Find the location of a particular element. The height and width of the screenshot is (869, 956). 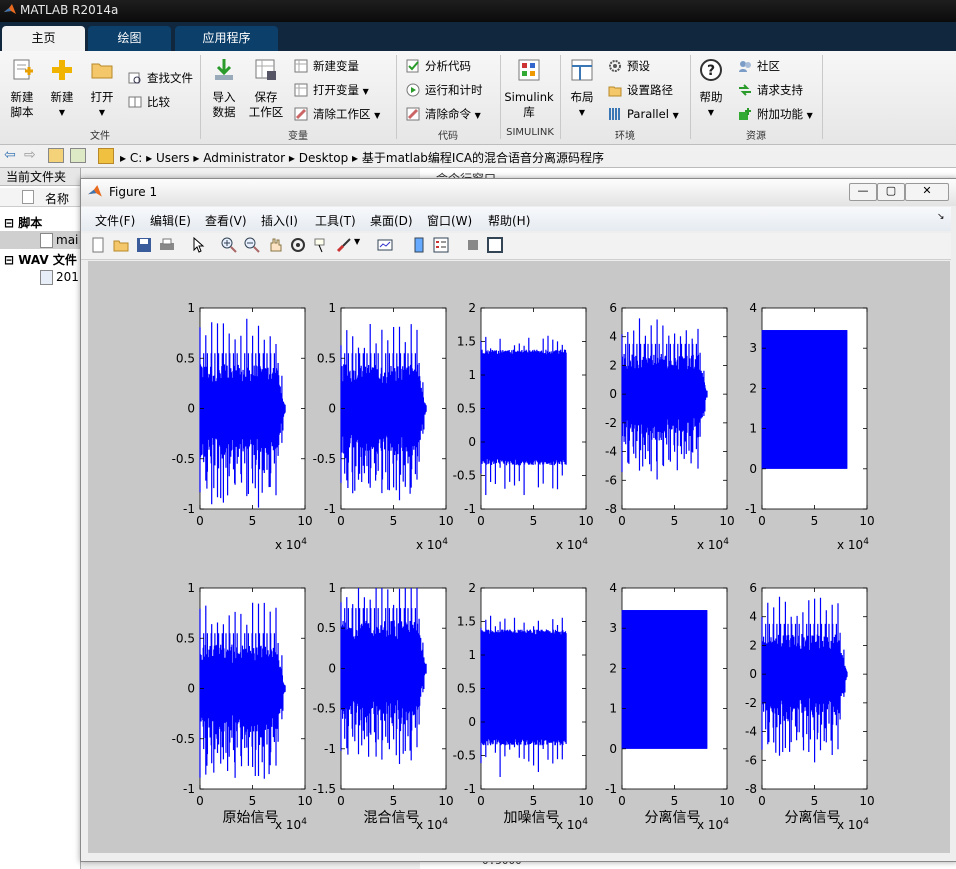

open-button: 打开 ▼ is located at coordinates (102, 88).